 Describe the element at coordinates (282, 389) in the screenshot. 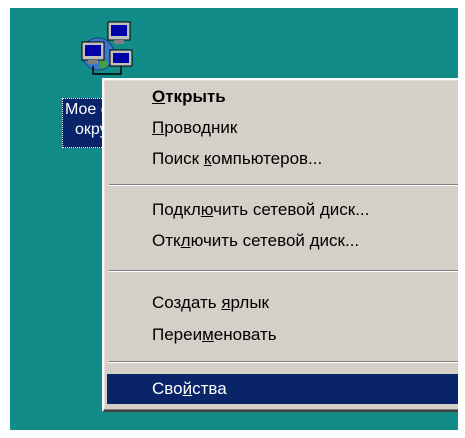

I see `menu-item-properties: Свойства` at that location.